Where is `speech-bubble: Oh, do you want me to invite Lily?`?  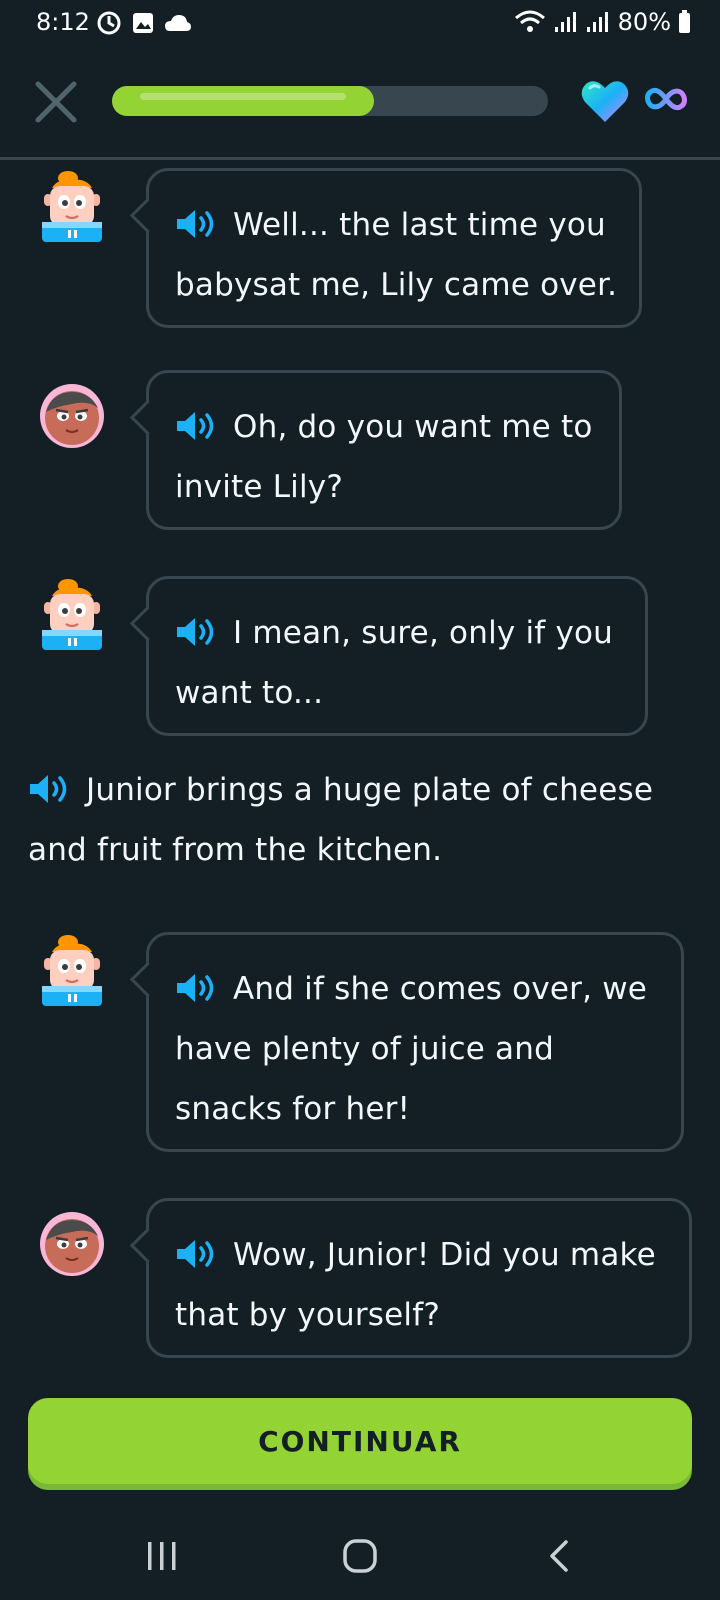 speech-bubble: Oh, do you want me to invite Lily? is located at coordinates (384, 450).